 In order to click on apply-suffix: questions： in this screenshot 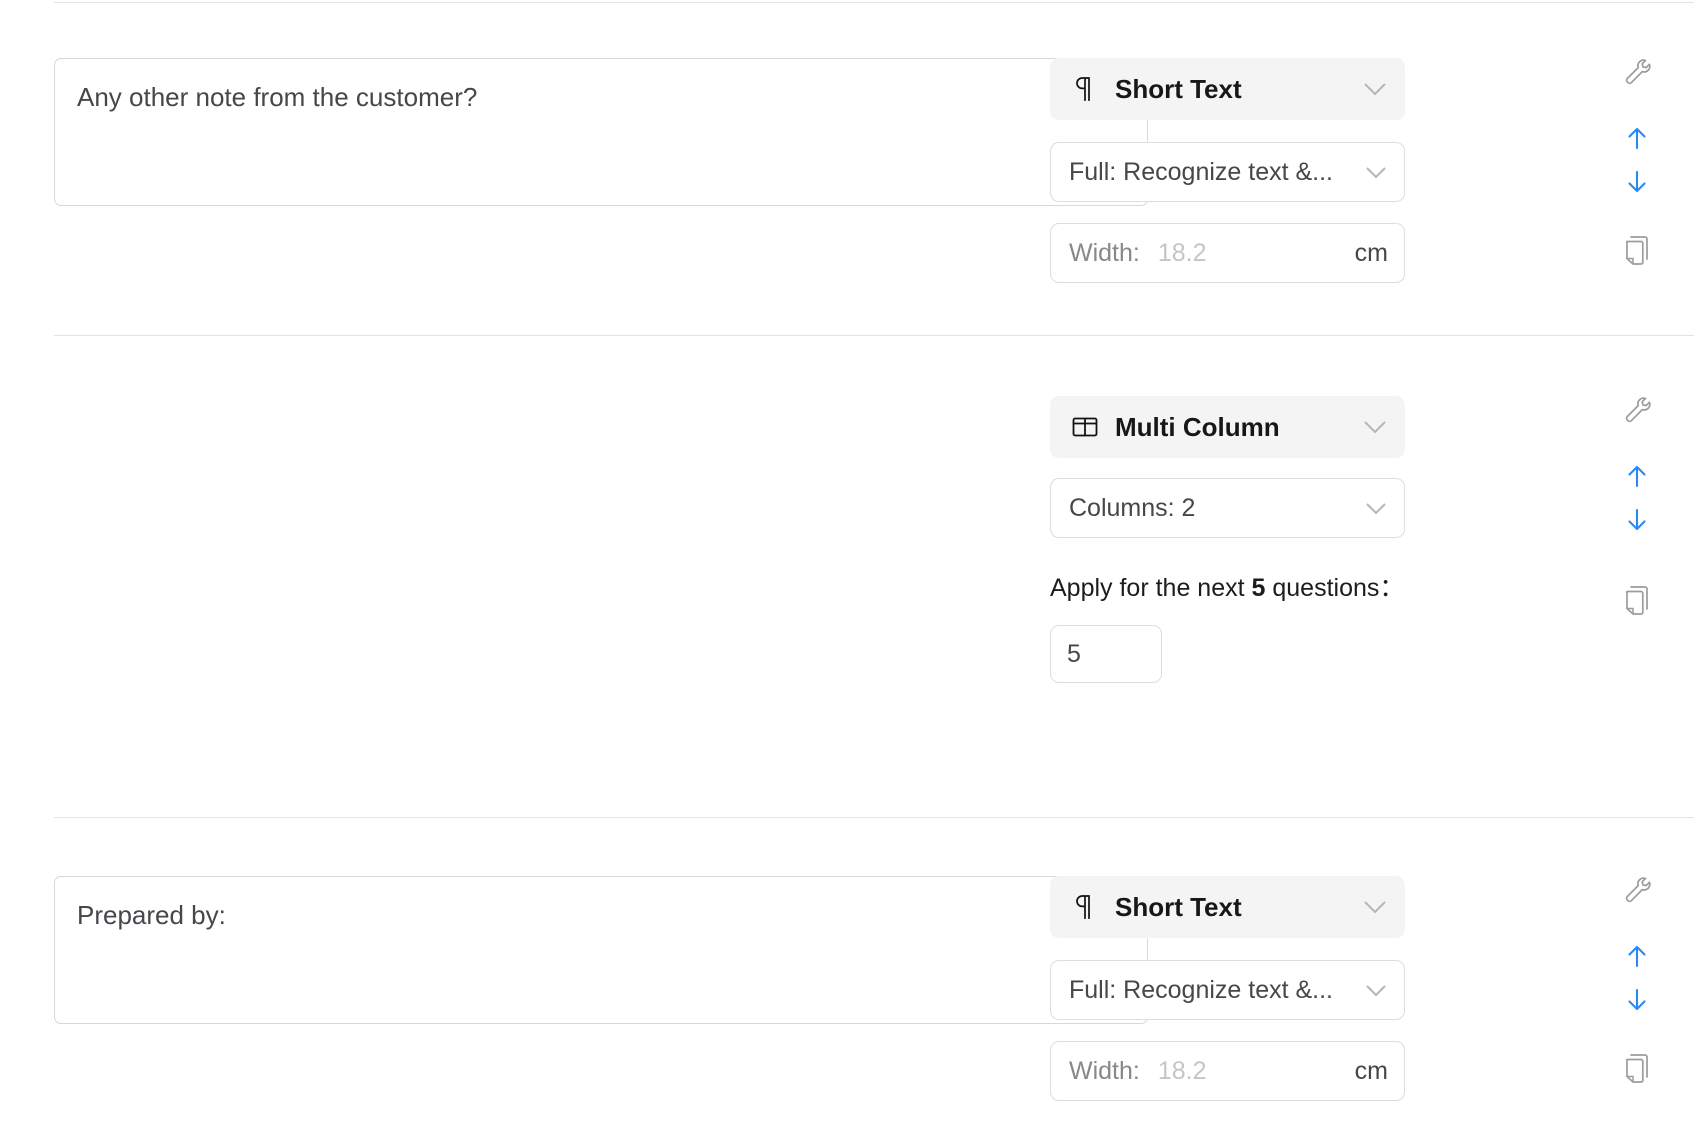, I will do `click(1335, 588)`.